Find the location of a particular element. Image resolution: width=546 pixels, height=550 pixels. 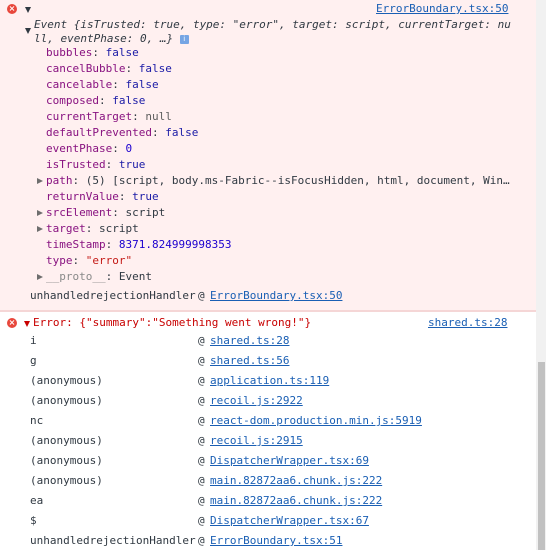

stack-frame-function: g is located at coordinates (33, 360).